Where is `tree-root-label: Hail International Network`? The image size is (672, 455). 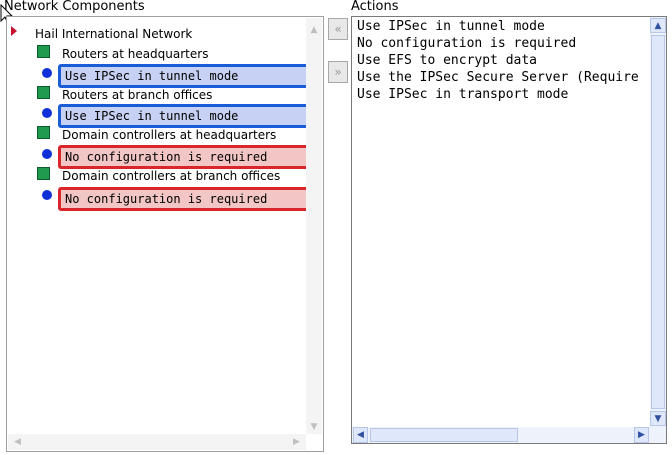
tree-root-label: Hail International Network is located at coordinates (114, 34).